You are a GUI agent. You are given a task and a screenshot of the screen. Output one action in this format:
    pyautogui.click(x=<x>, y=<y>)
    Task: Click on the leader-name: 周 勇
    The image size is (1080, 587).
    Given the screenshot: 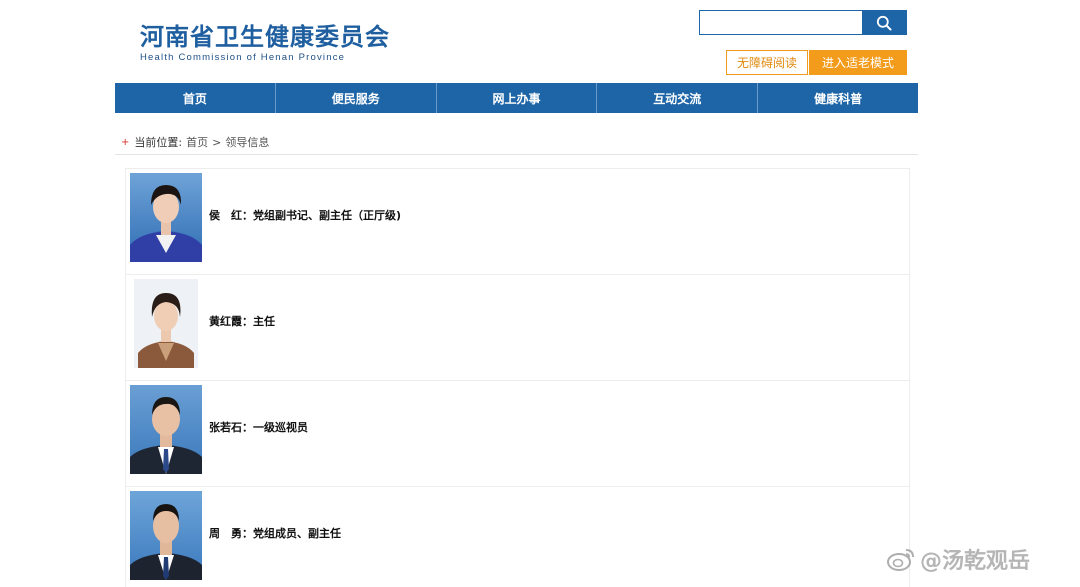 What is the action you would take?
    pyautogui.click(x=225, y=533)
    